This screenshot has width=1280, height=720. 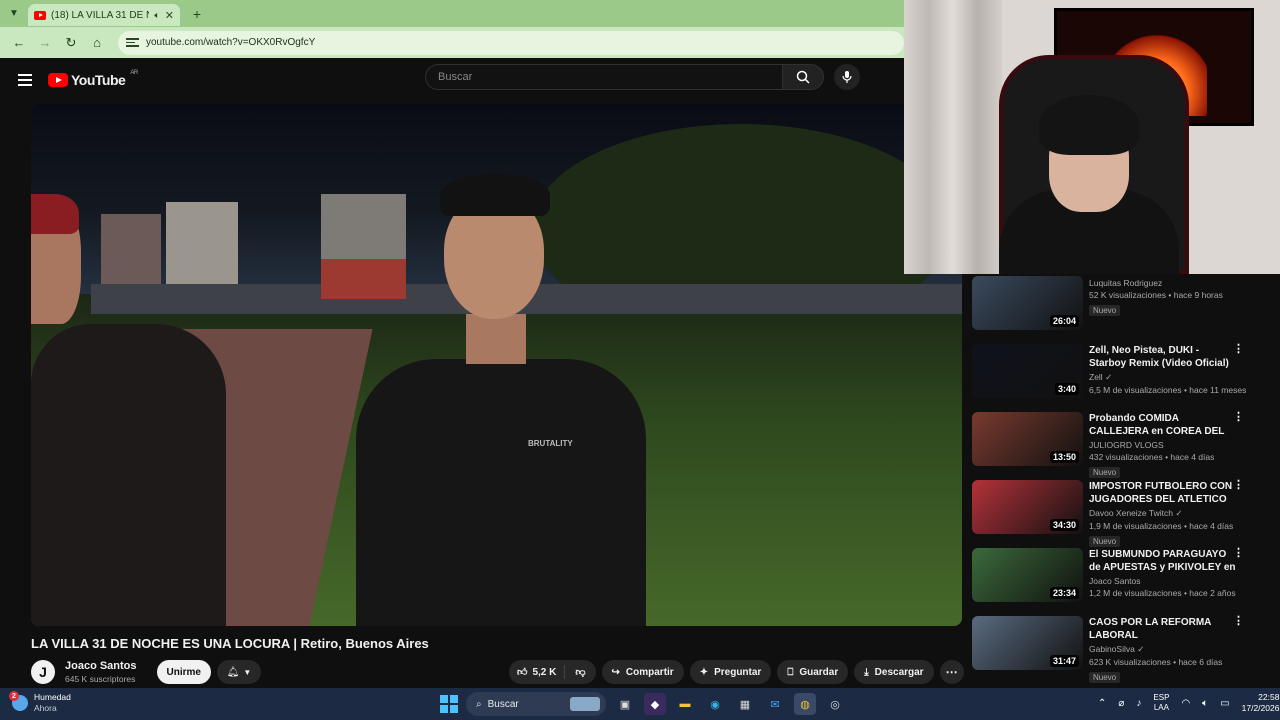 I want to click on recommendation-channel: GabinoSilva ✓, so click(x=1164, y=649).